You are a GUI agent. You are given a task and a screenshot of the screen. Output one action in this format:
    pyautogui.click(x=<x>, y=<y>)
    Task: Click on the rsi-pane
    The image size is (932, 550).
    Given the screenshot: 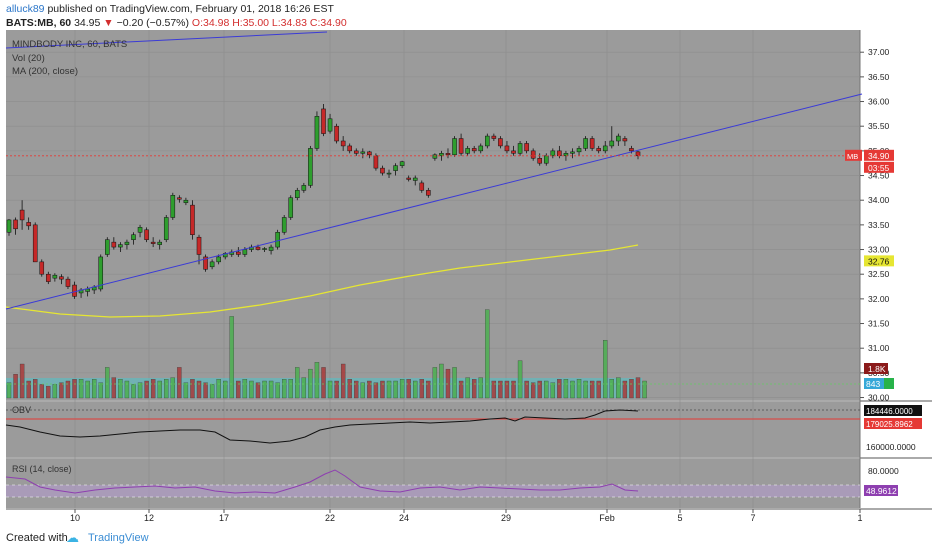 What is the action you would take?
    pyautogui.click(x=433, y=483)
    